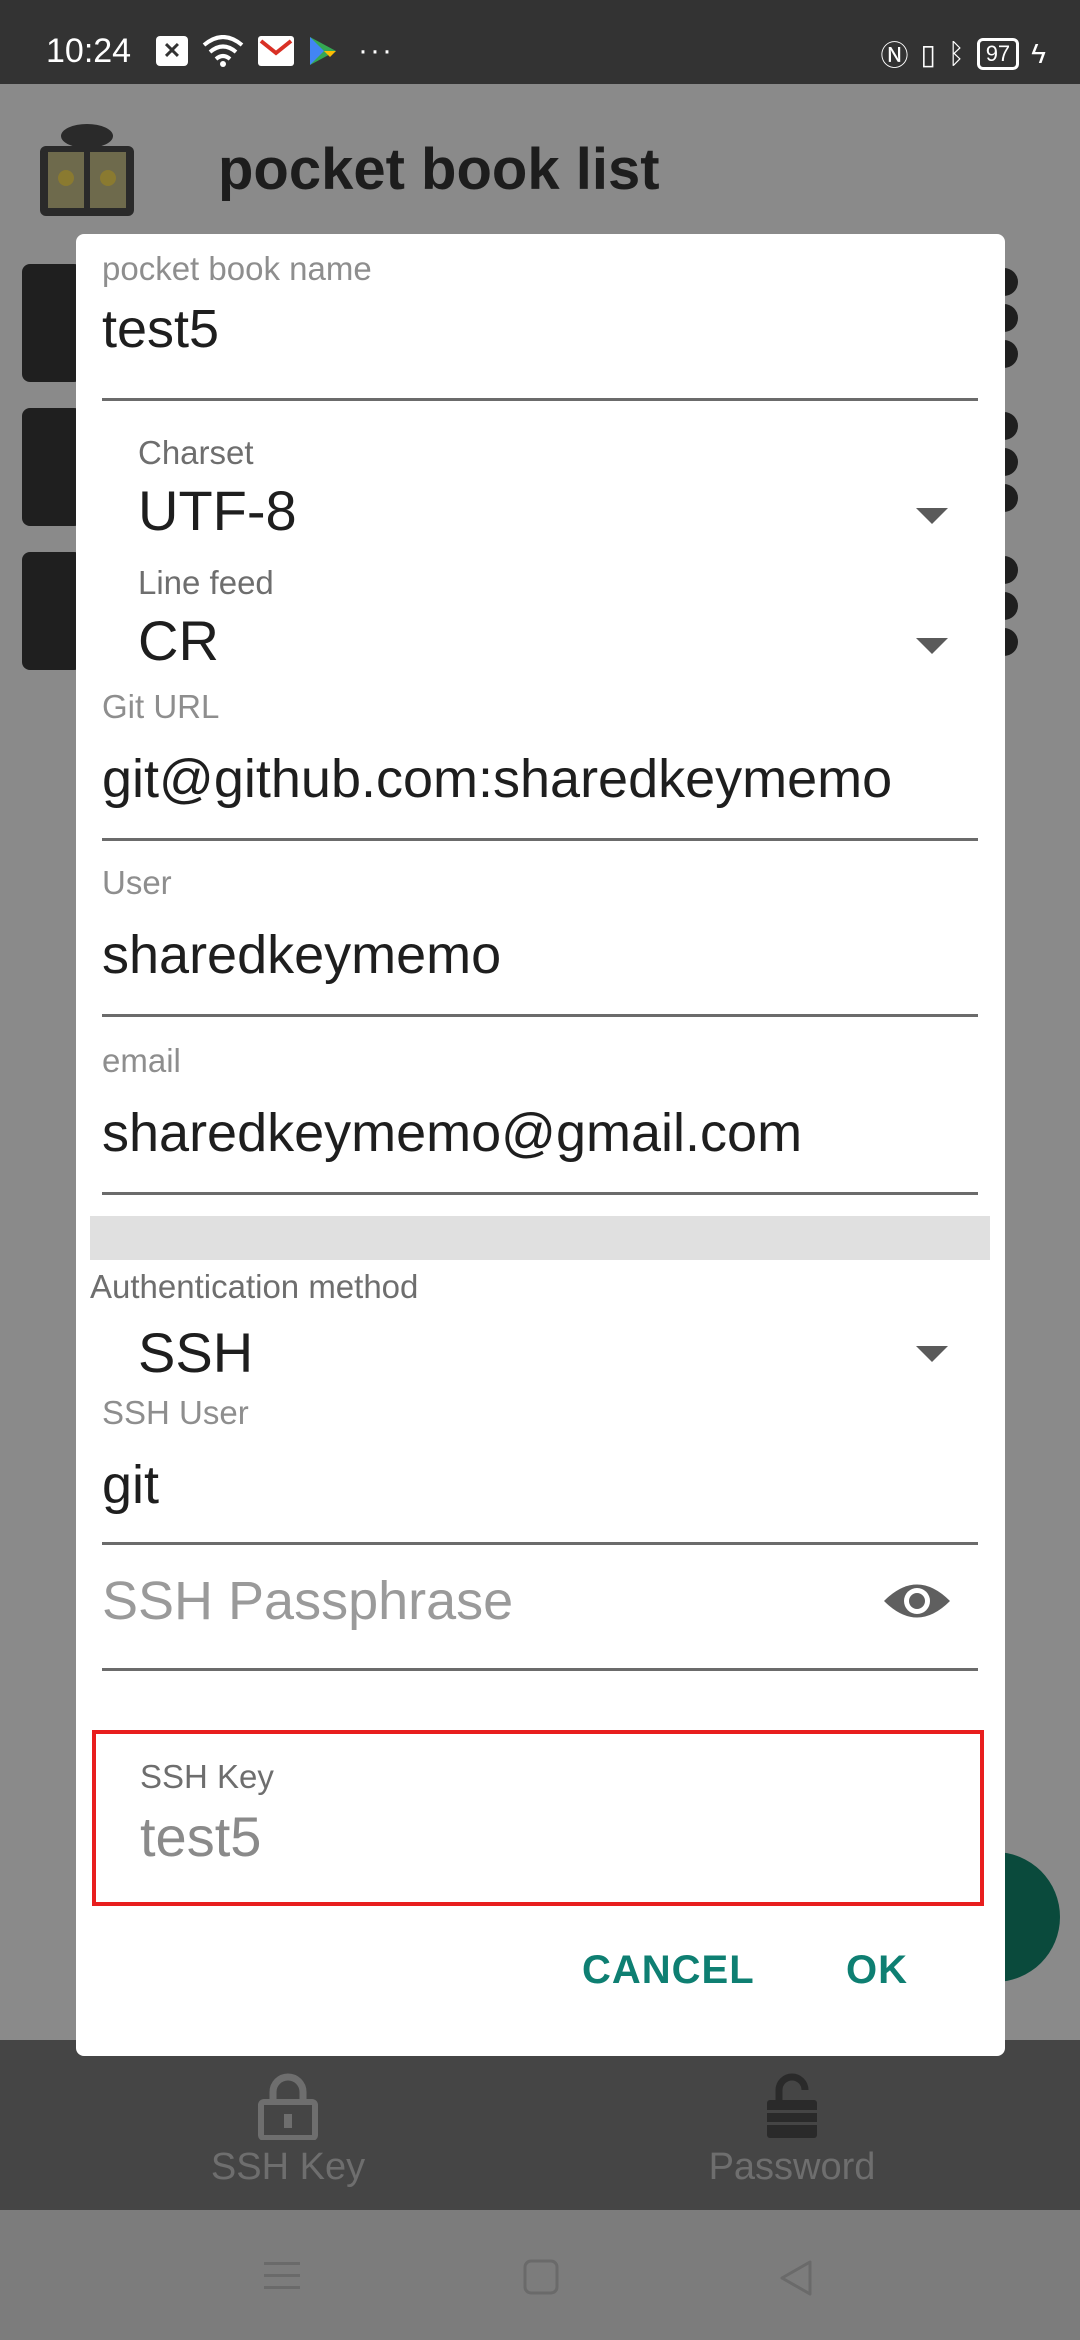 Image resolution: width=1080 pixels, height=2340 pixels. Describe the element at coordinates (175, 1412) in the screenshot. I see `ssh-user-label: SSH User` at that location.